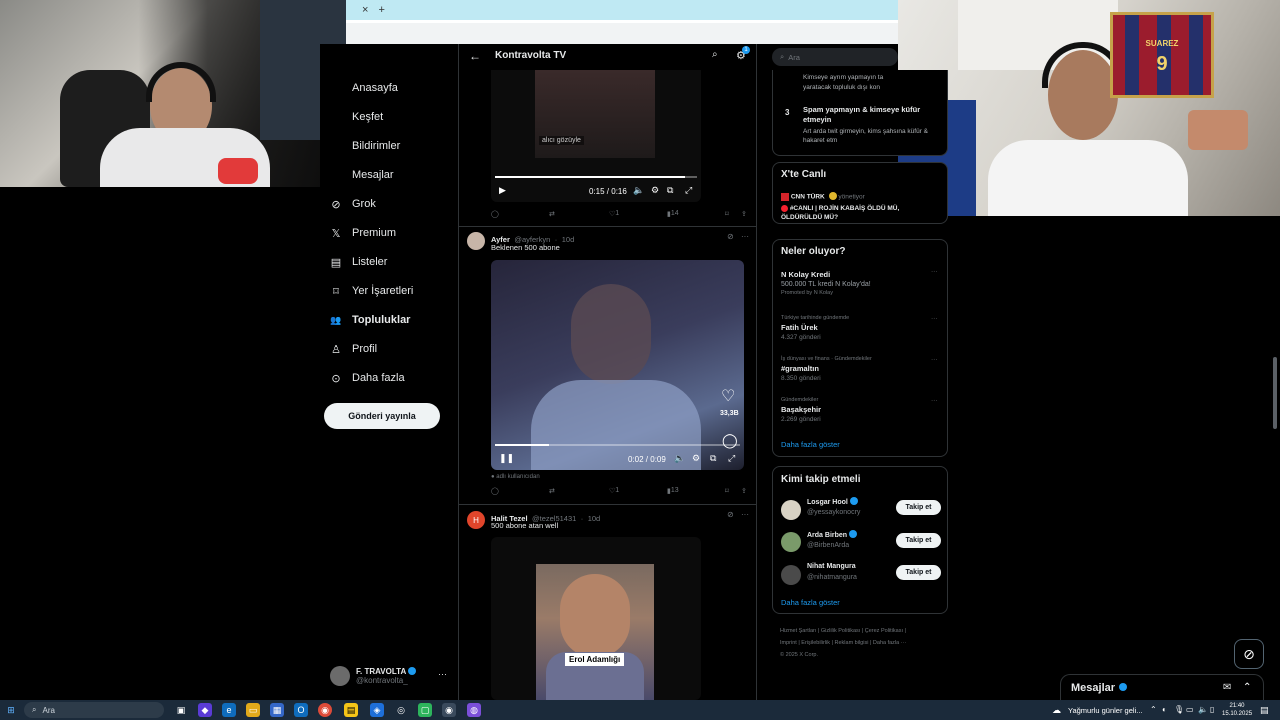 The height and width of the screenshot is (720, 1280). What do you see at coordinates (359, 262) in the screenshot?
I see `nav-item-lists: ▤ Listeler` at bounding box center [359, 262].